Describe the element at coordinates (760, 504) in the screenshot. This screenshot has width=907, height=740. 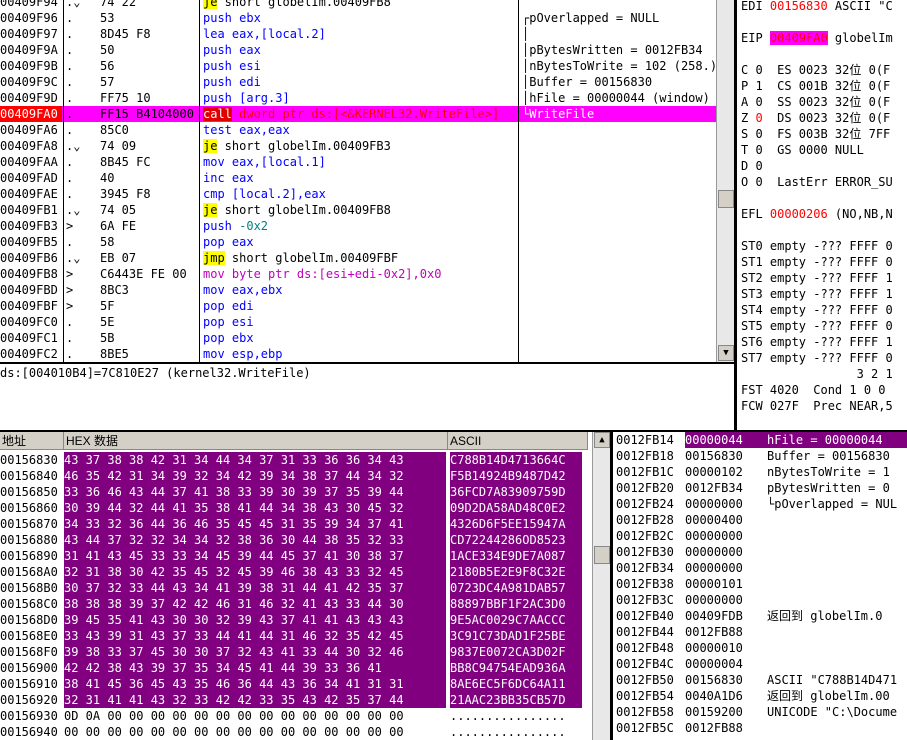
I see `stack-row: 0012FB24 00000000 └pOverlapped = NUL` at that location.